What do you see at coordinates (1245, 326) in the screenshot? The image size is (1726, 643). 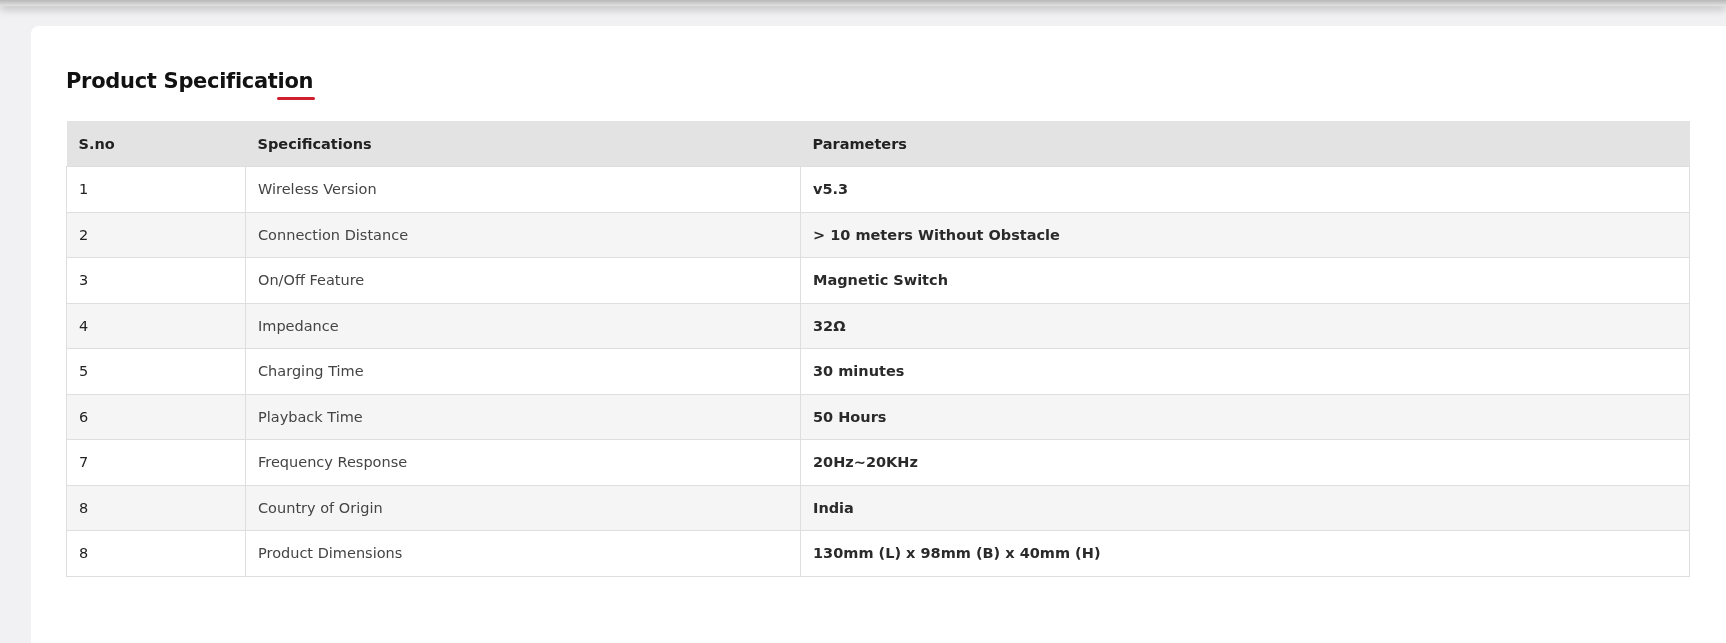 I see `table-cell: 32Ω` at bounding box center [1245, 326].